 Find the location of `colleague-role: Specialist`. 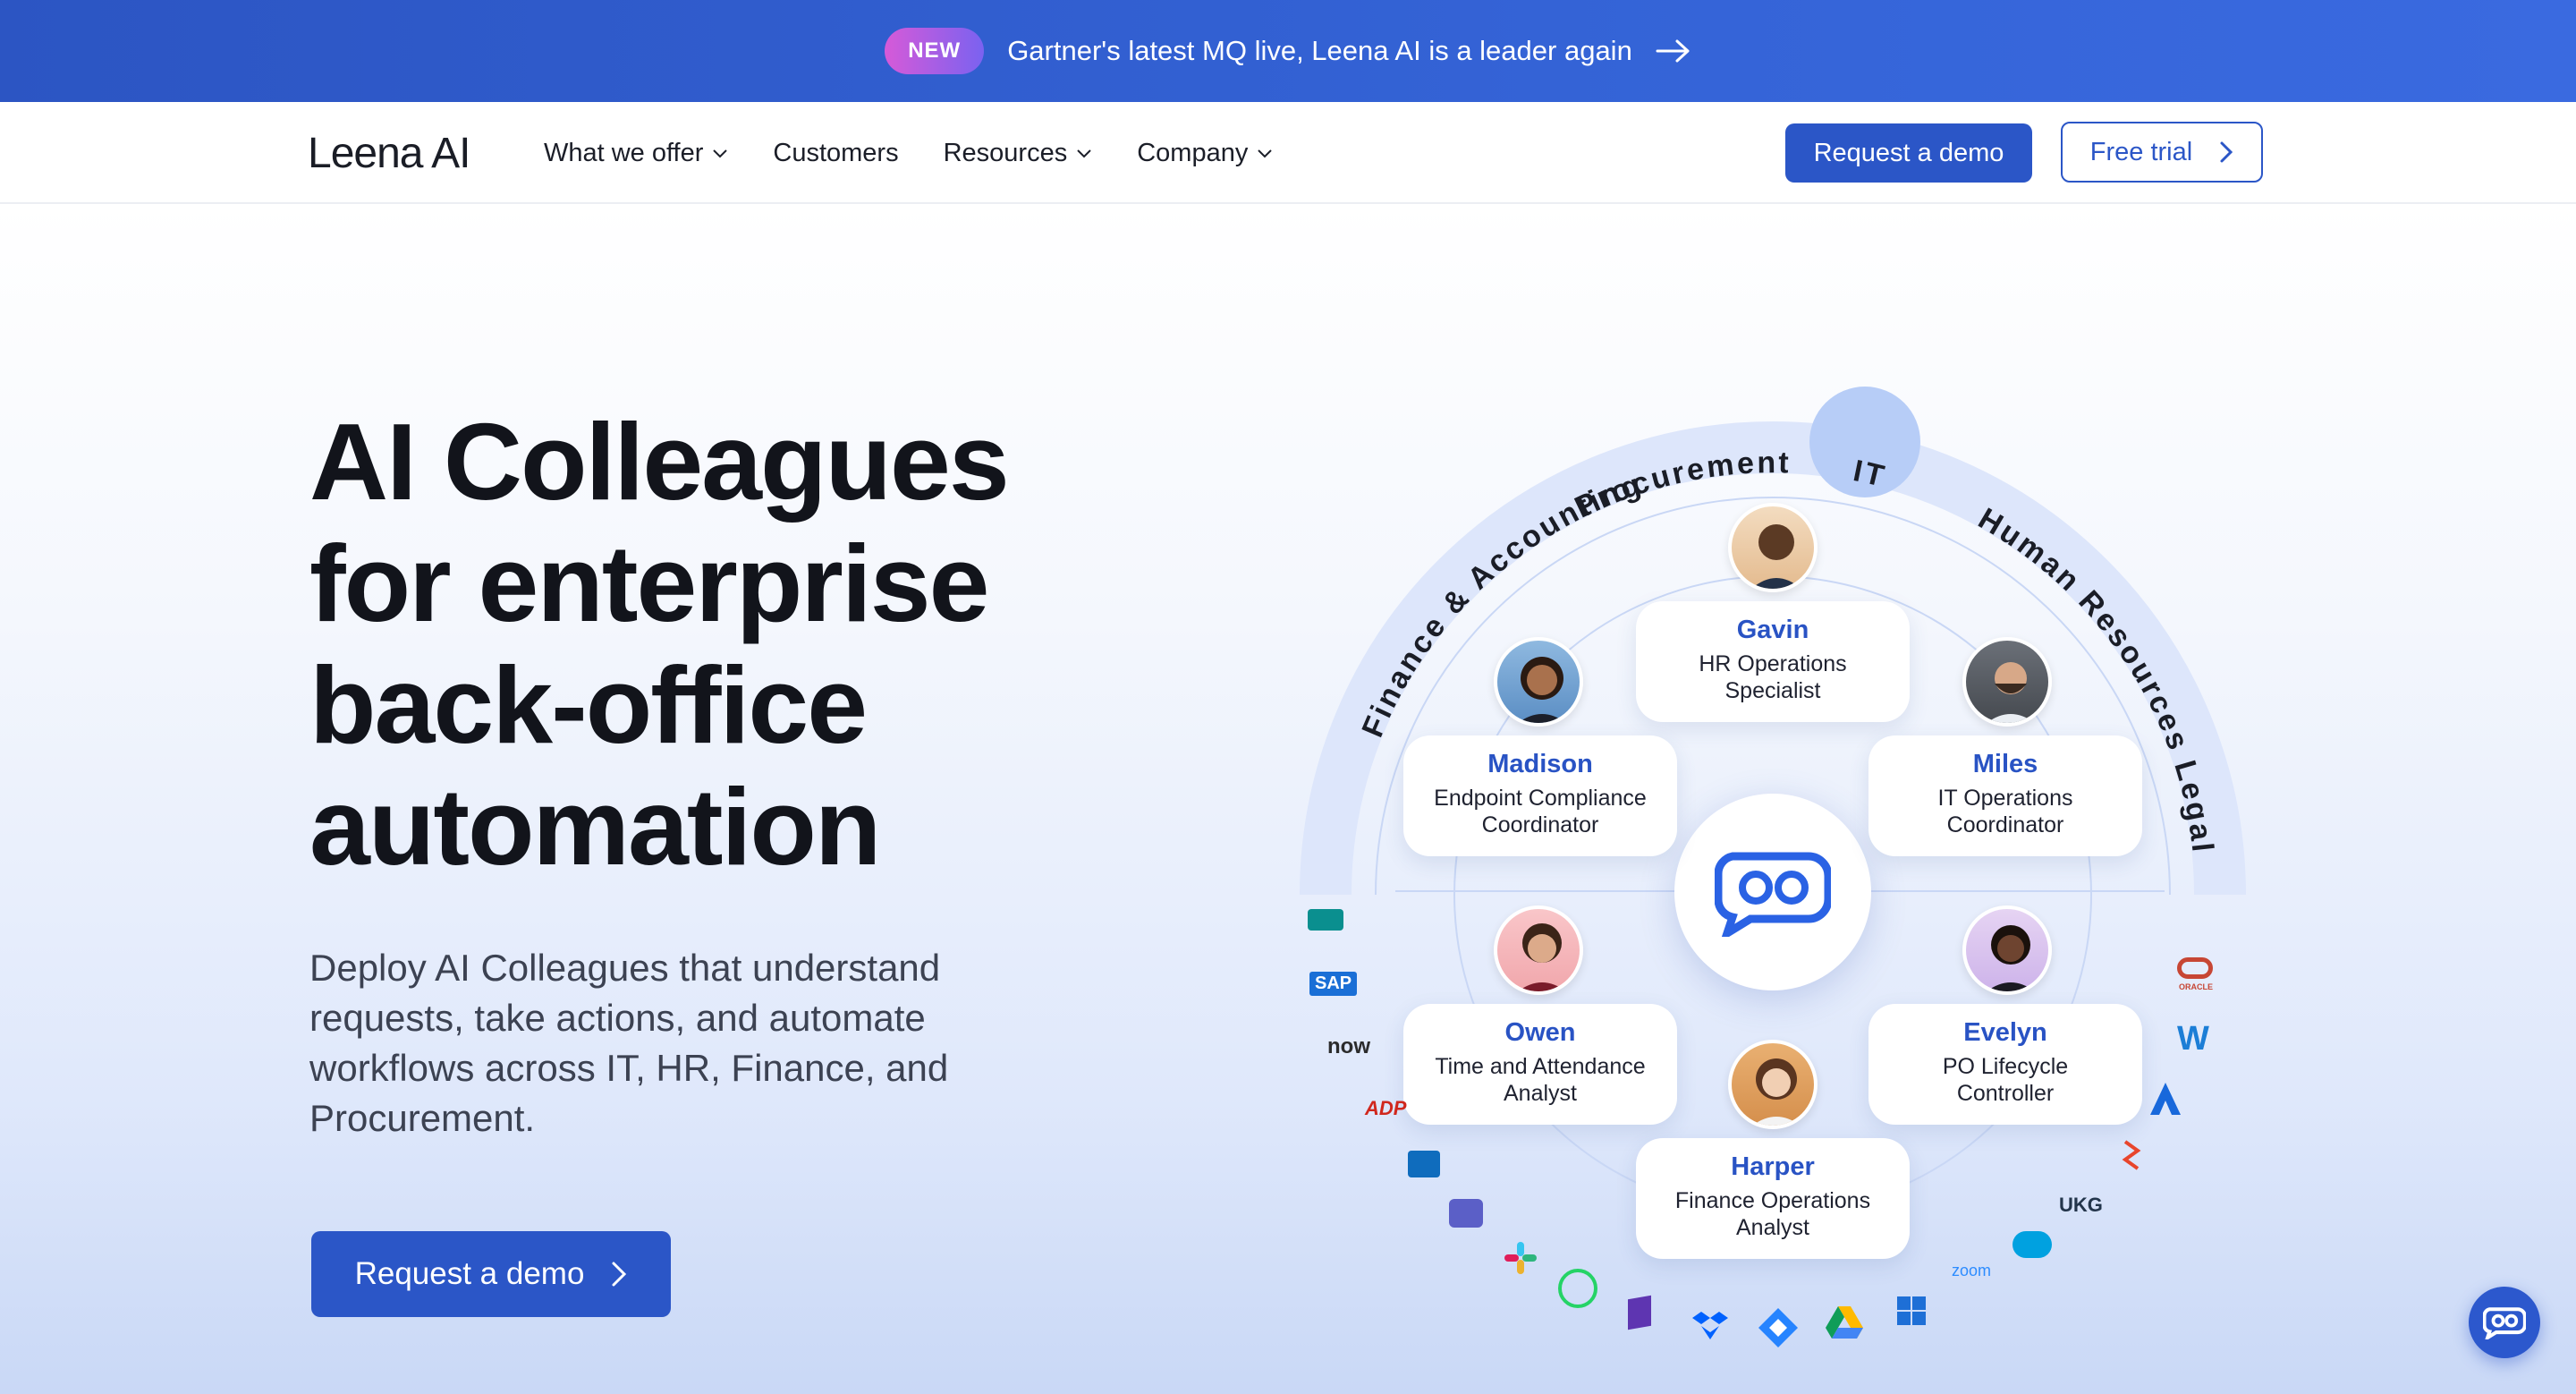

colleague-role: Specialist is located at coordinates (1772, 690).